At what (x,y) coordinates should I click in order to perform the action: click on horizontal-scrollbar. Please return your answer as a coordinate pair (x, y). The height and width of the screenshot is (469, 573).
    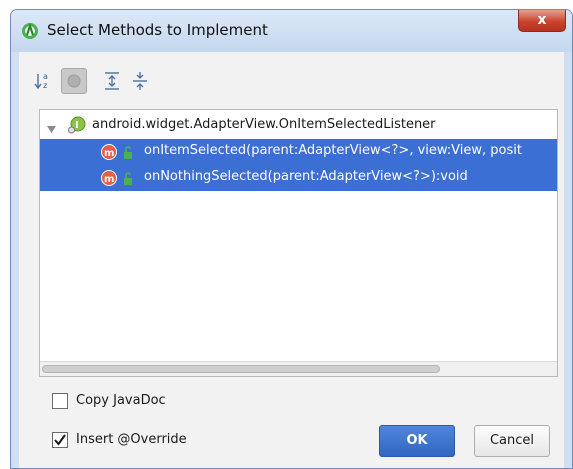
    Looking at the image, I should click on (298, 368).